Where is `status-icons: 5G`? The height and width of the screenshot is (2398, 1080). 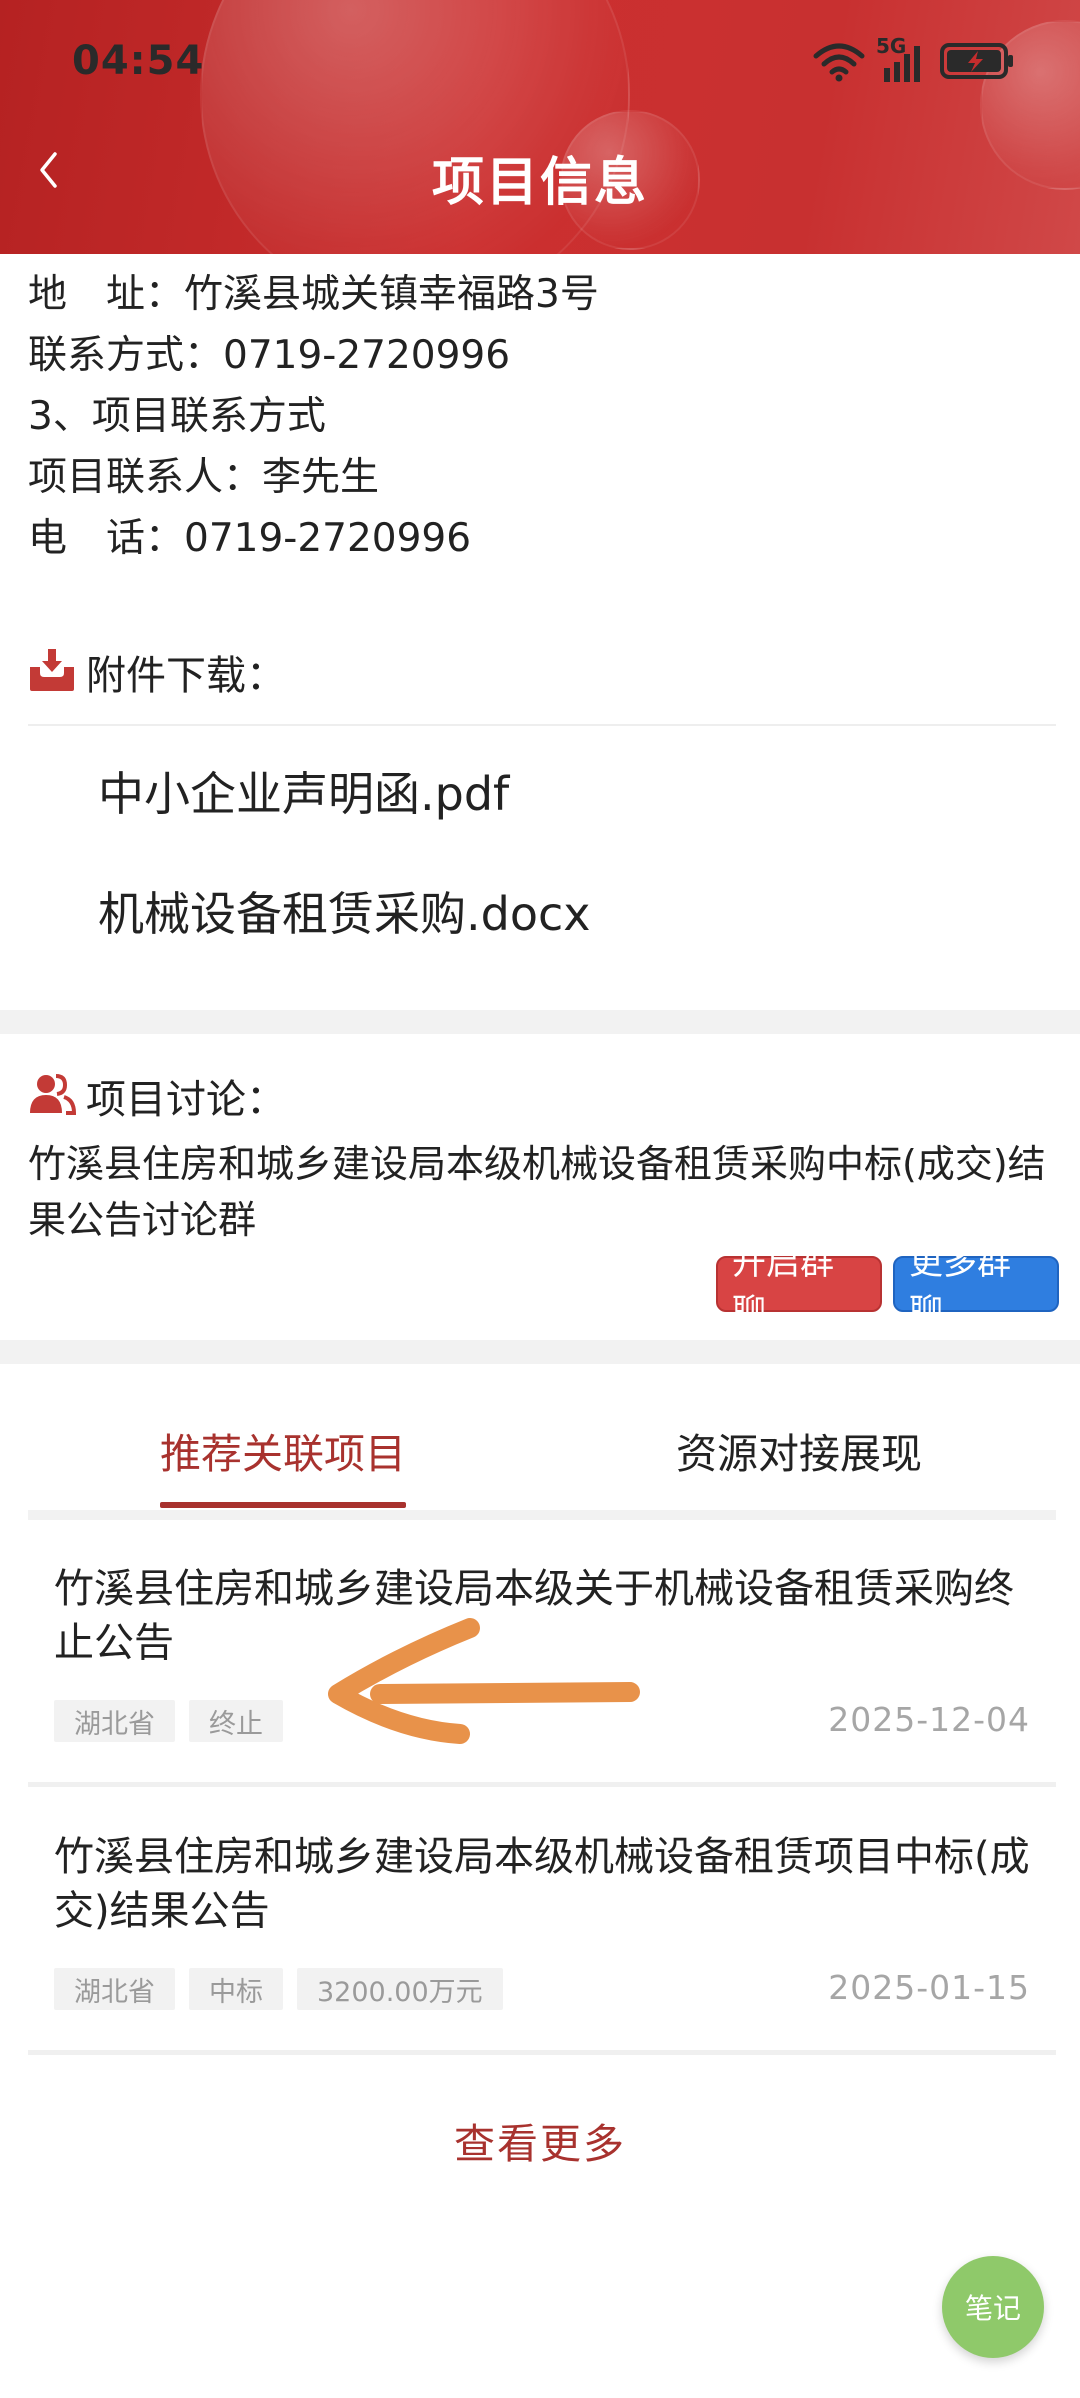
status-icons: 5G is located at coordinates (914, 60).